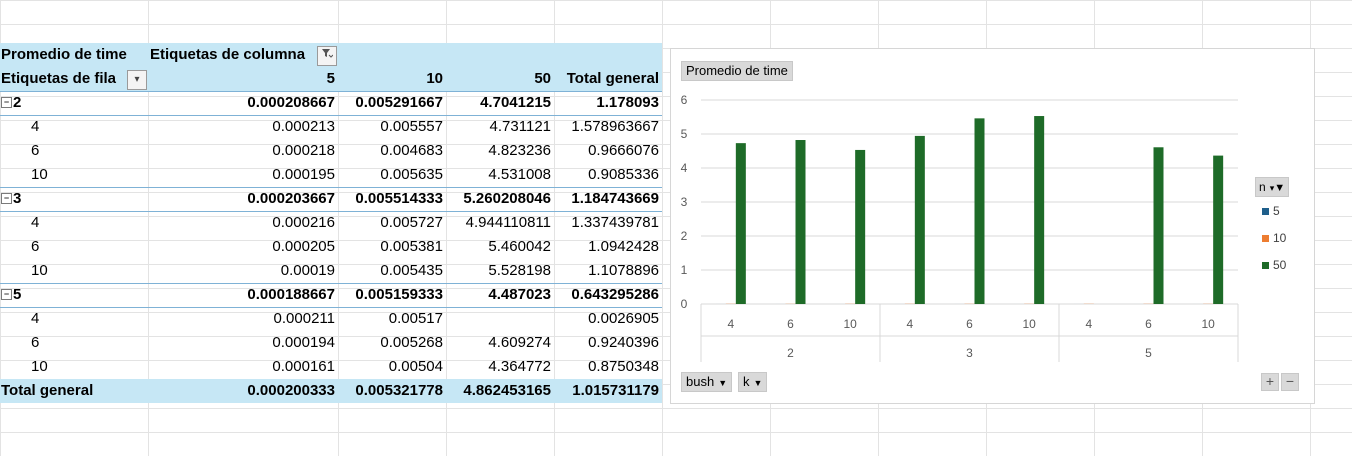 The image size is (1352, 456). I want to click on cell-value: 1.578963667, so click(606, 127).